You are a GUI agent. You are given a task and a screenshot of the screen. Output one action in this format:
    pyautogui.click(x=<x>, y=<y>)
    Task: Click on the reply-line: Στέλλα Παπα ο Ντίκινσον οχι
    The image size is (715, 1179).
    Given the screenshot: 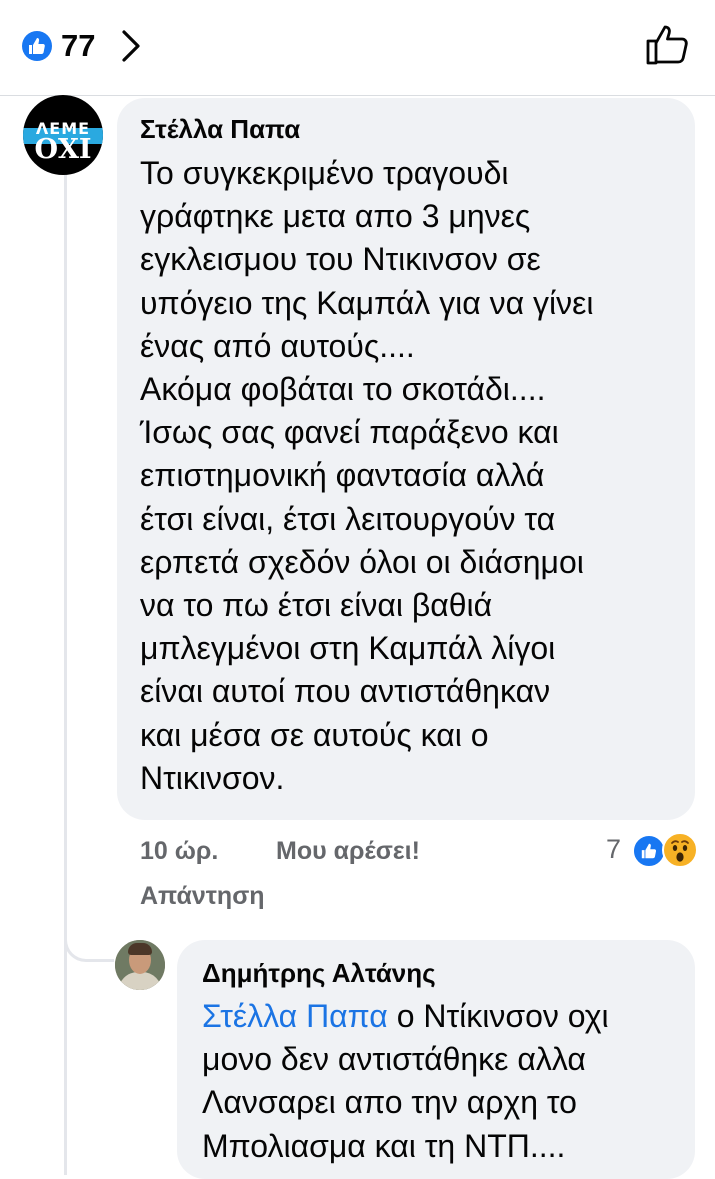 What is the action you would take?
    pyautogui.click(x=444, y=1016)
    